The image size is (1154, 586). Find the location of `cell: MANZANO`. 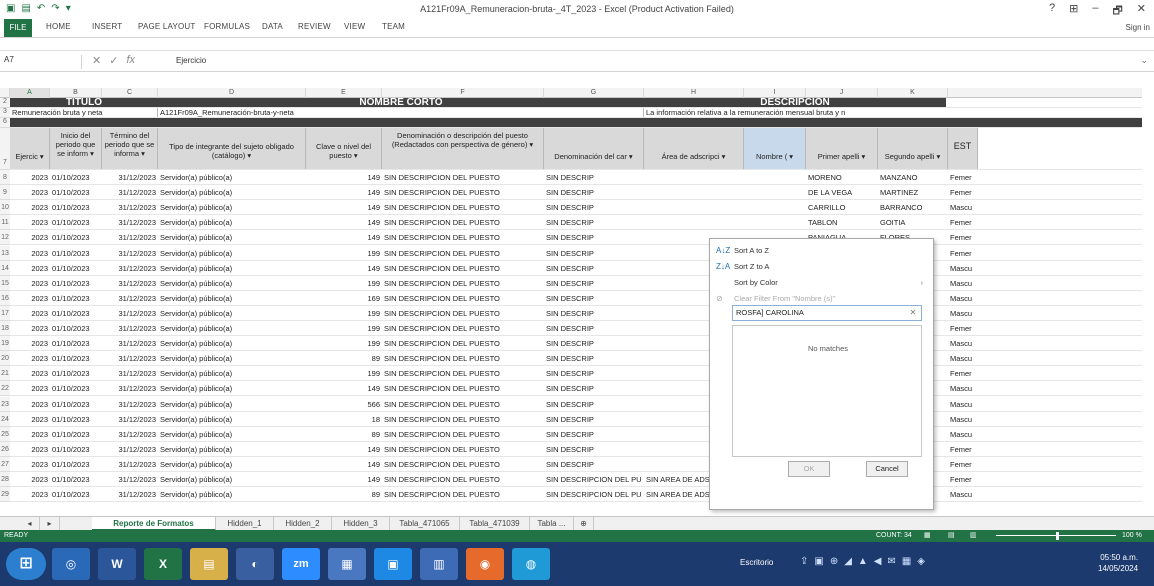

cell: MANZANO is located at coordinates (913, 177).